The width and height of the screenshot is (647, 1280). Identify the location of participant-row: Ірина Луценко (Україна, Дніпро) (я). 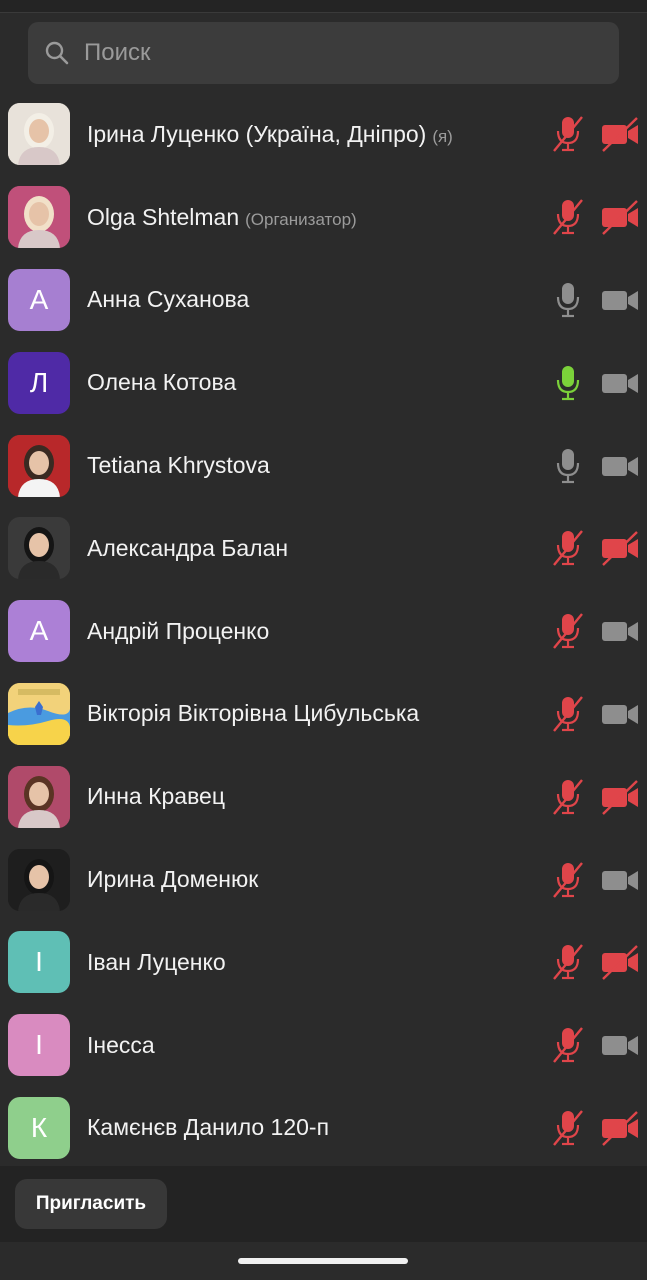
(323, 134).